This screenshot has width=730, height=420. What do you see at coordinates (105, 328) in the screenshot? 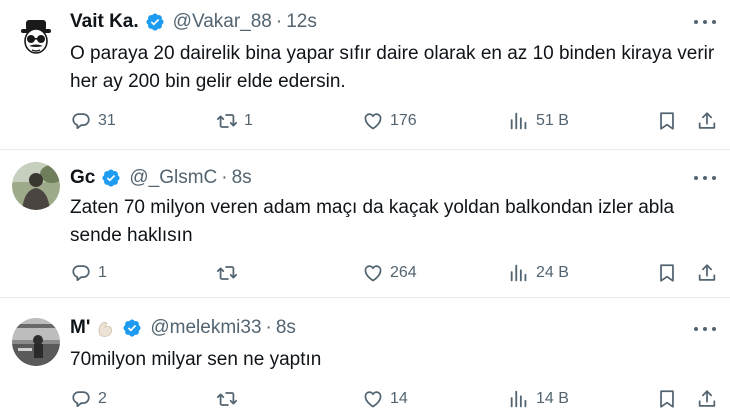
I see `emoji-icon` at bounding box center [105, 328].